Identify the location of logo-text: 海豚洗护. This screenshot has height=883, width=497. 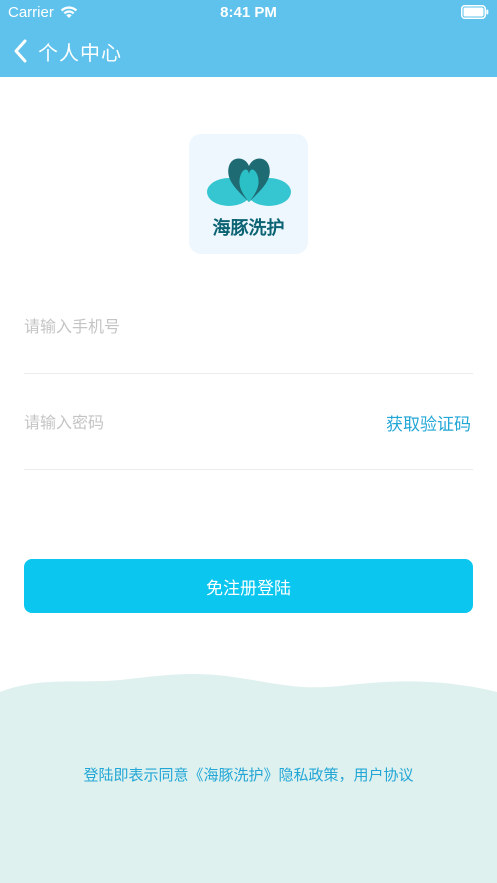
(248, 228).